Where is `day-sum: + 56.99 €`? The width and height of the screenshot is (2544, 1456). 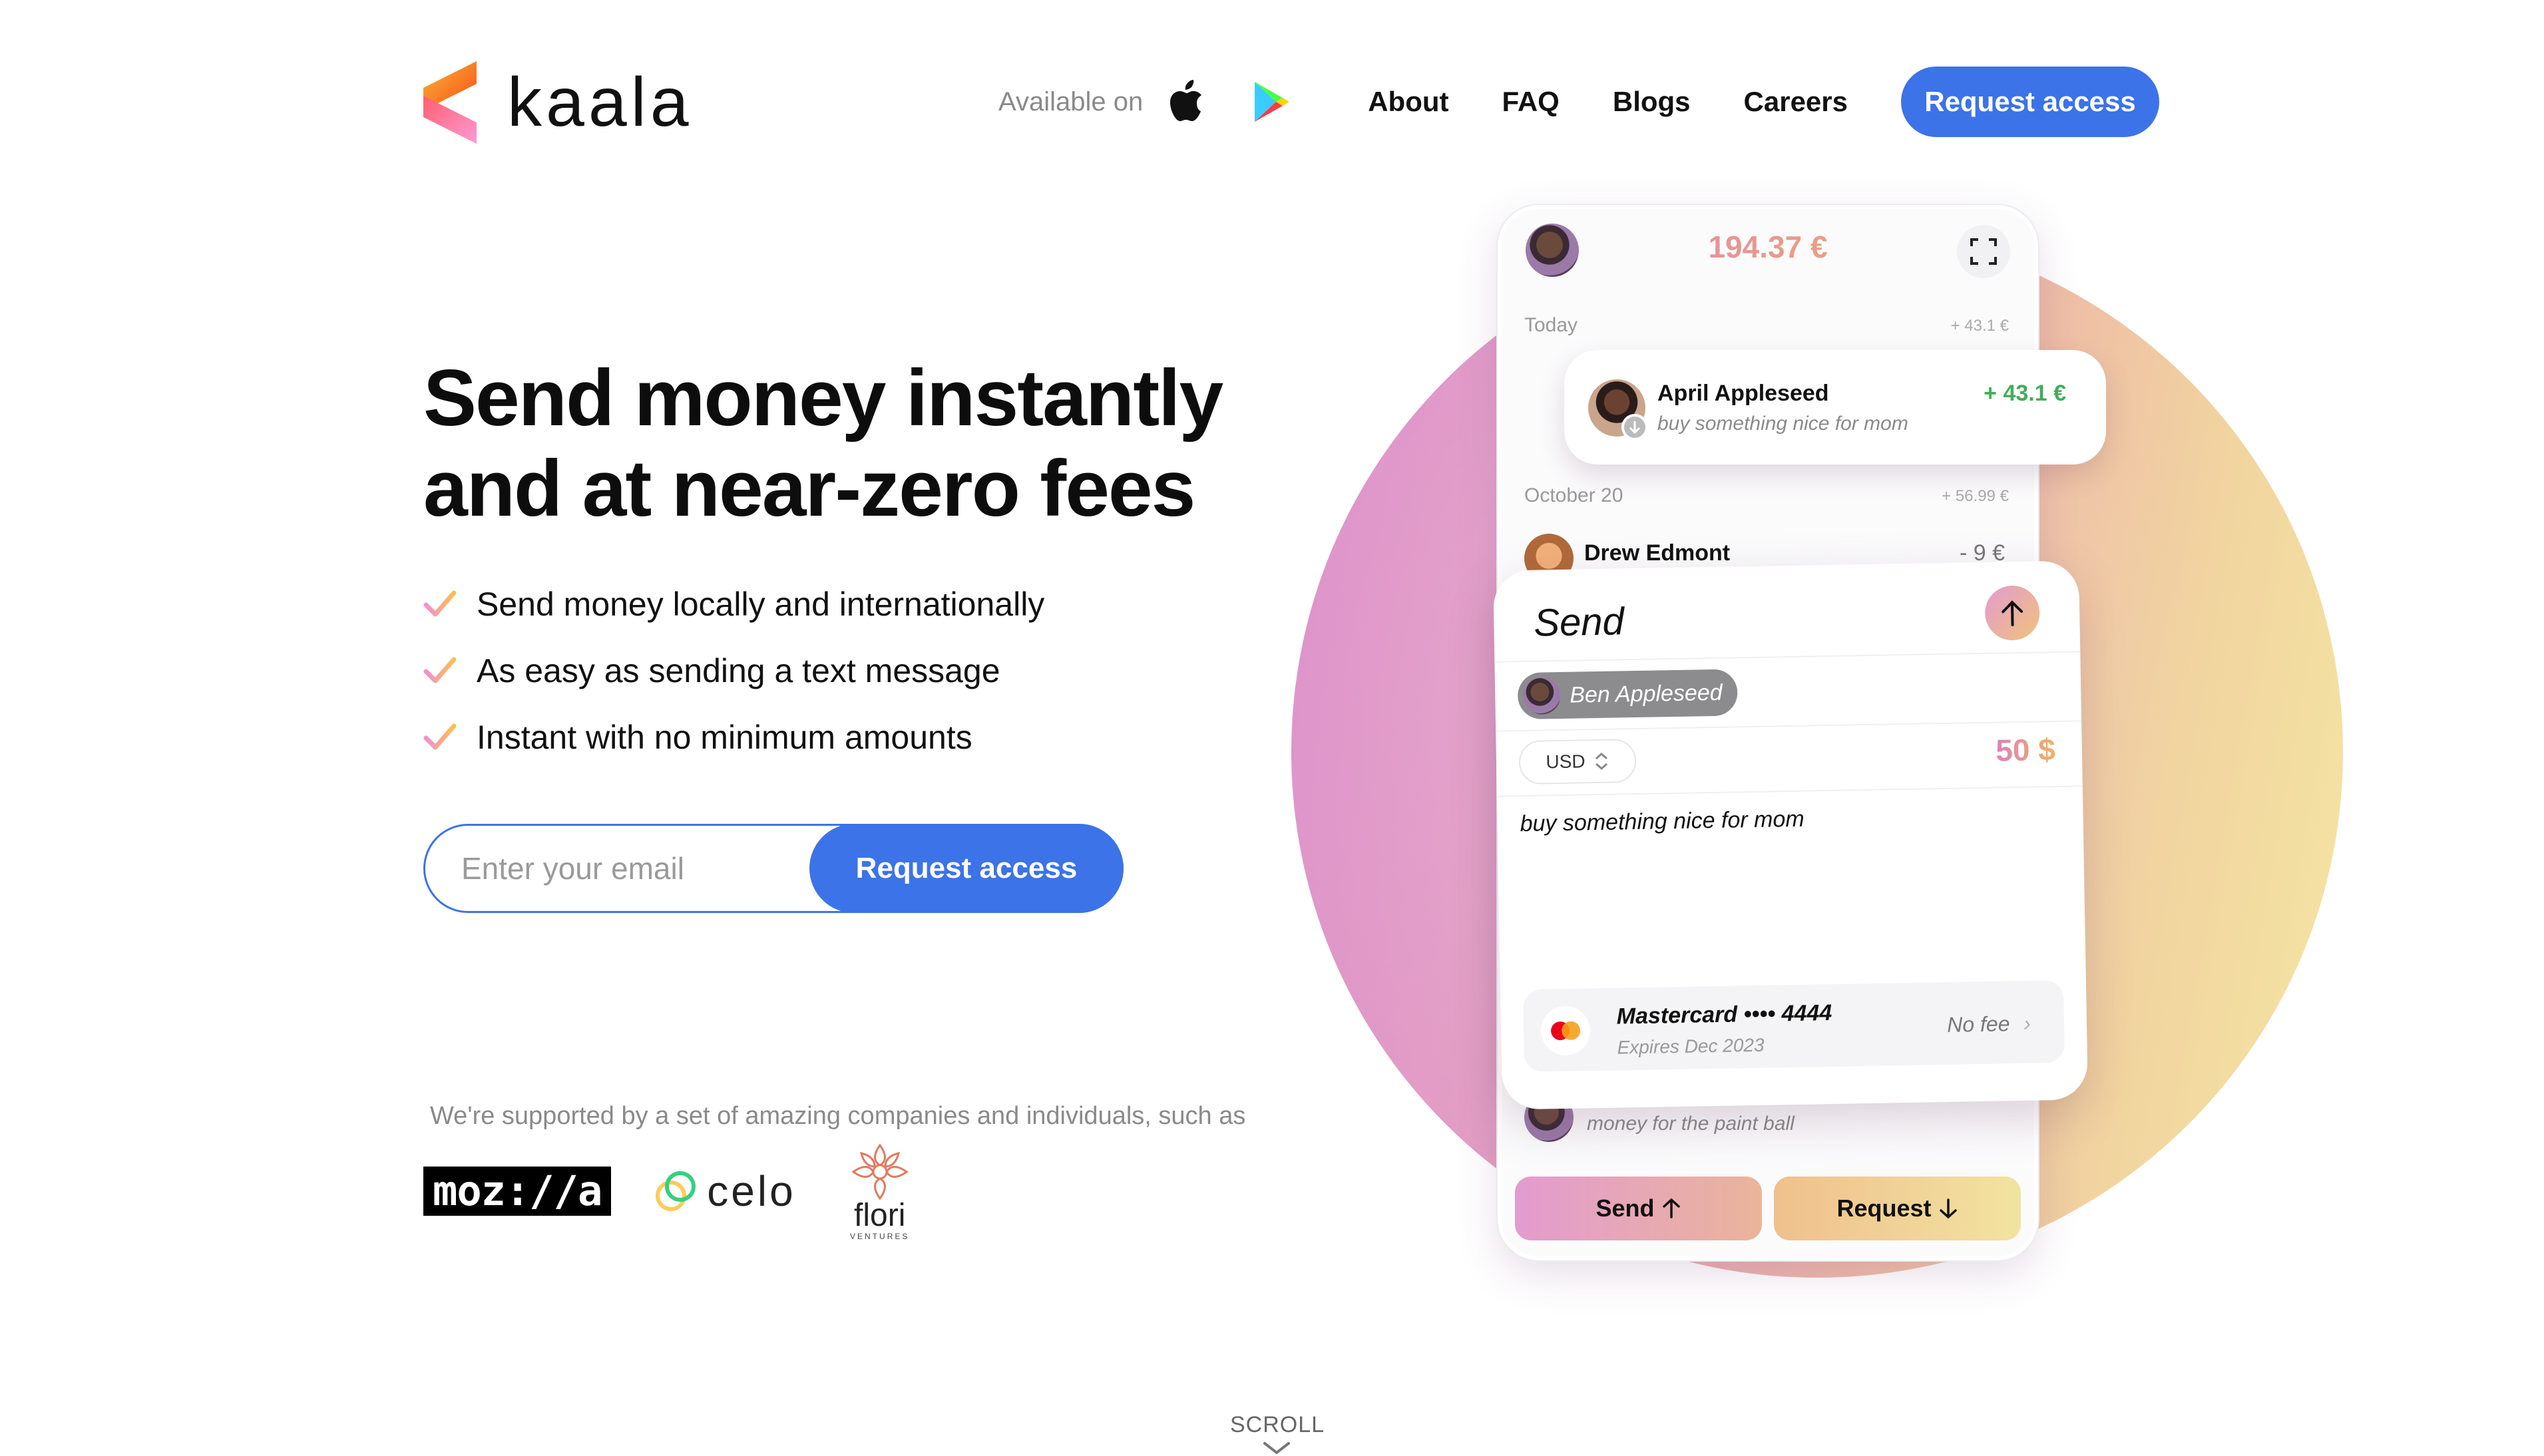 day-sum: + 56.99 € is located at coordinates (1975, 496).